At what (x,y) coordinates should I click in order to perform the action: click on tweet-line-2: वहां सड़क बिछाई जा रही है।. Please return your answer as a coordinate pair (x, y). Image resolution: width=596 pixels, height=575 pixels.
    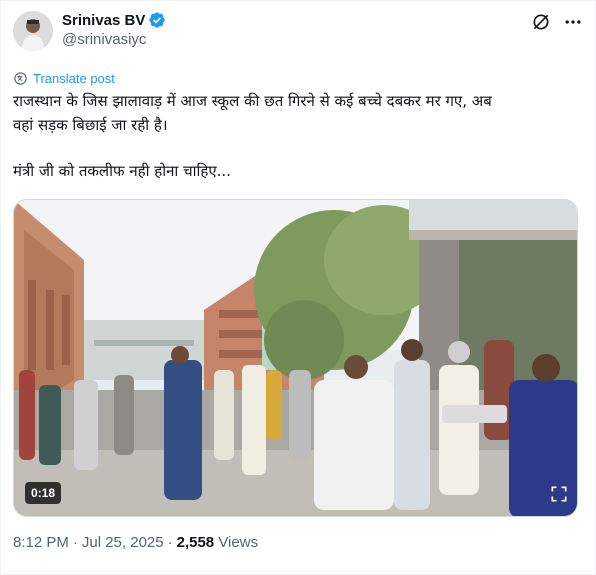
    Looking at the image, I should click on (90, 125).